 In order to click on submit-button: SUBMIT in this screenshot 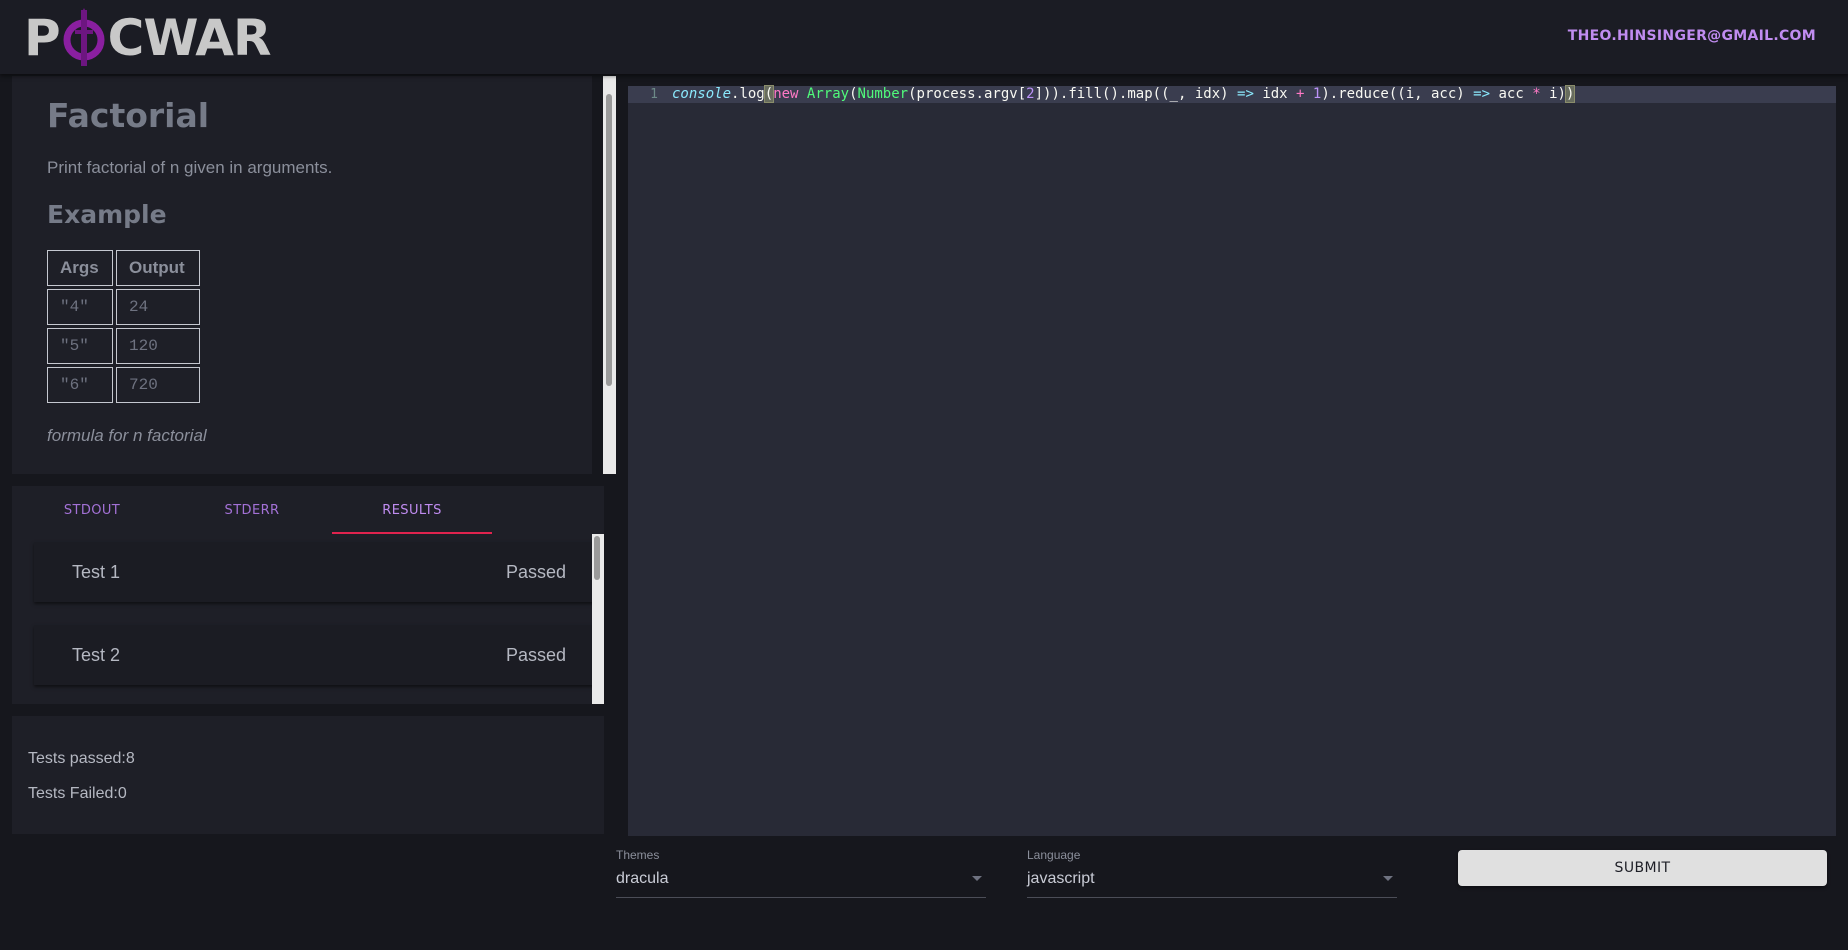, I will do `click(1642, 868)`.